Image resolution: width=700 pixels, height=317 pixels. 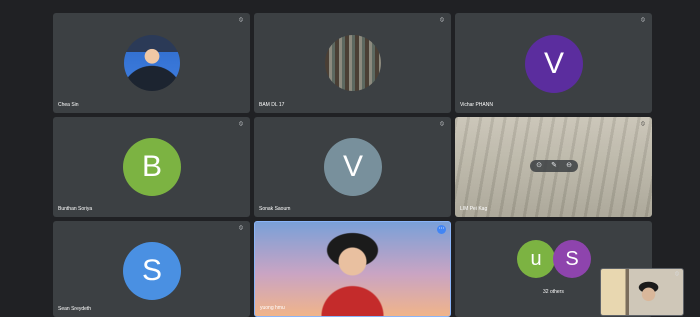 What do you see at coordinates (275, 209) in the screenshot?
I see `participant-name: Sonak Saoum` at bounding box center [275, 209].